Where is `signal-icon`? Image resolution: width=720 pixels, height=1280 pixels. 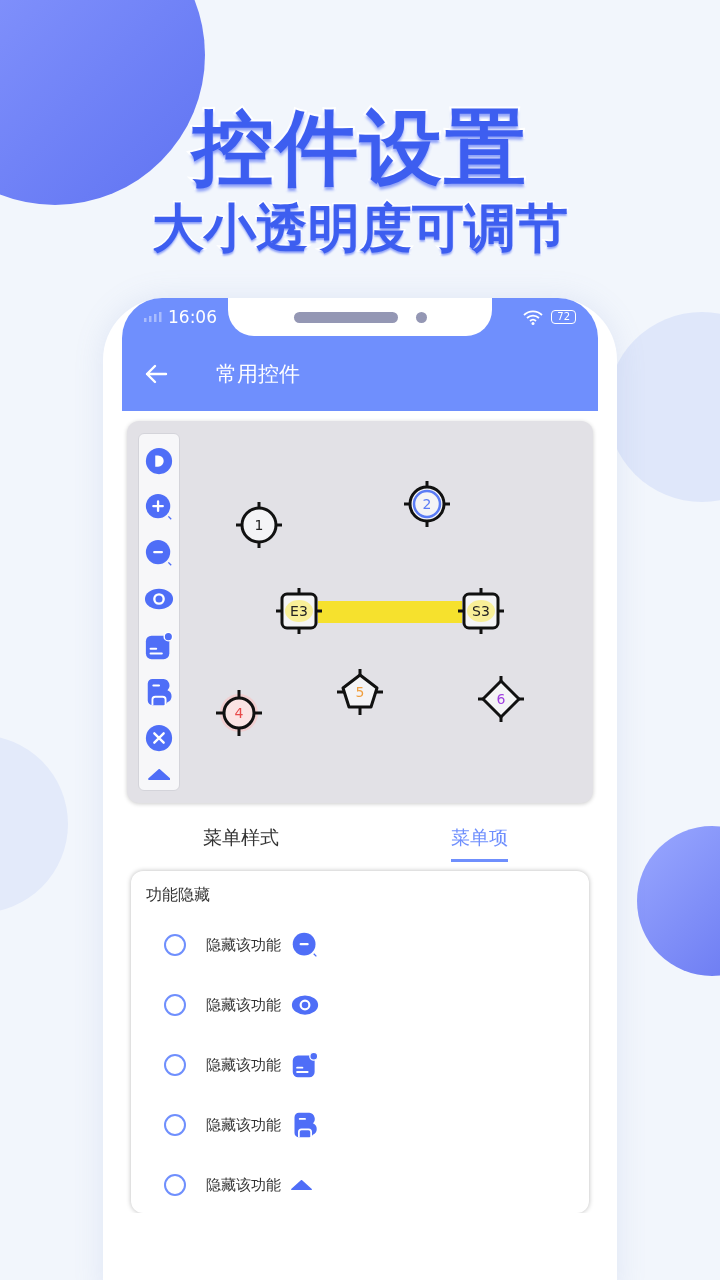
signal-icon is located at coordinates (154, 317).